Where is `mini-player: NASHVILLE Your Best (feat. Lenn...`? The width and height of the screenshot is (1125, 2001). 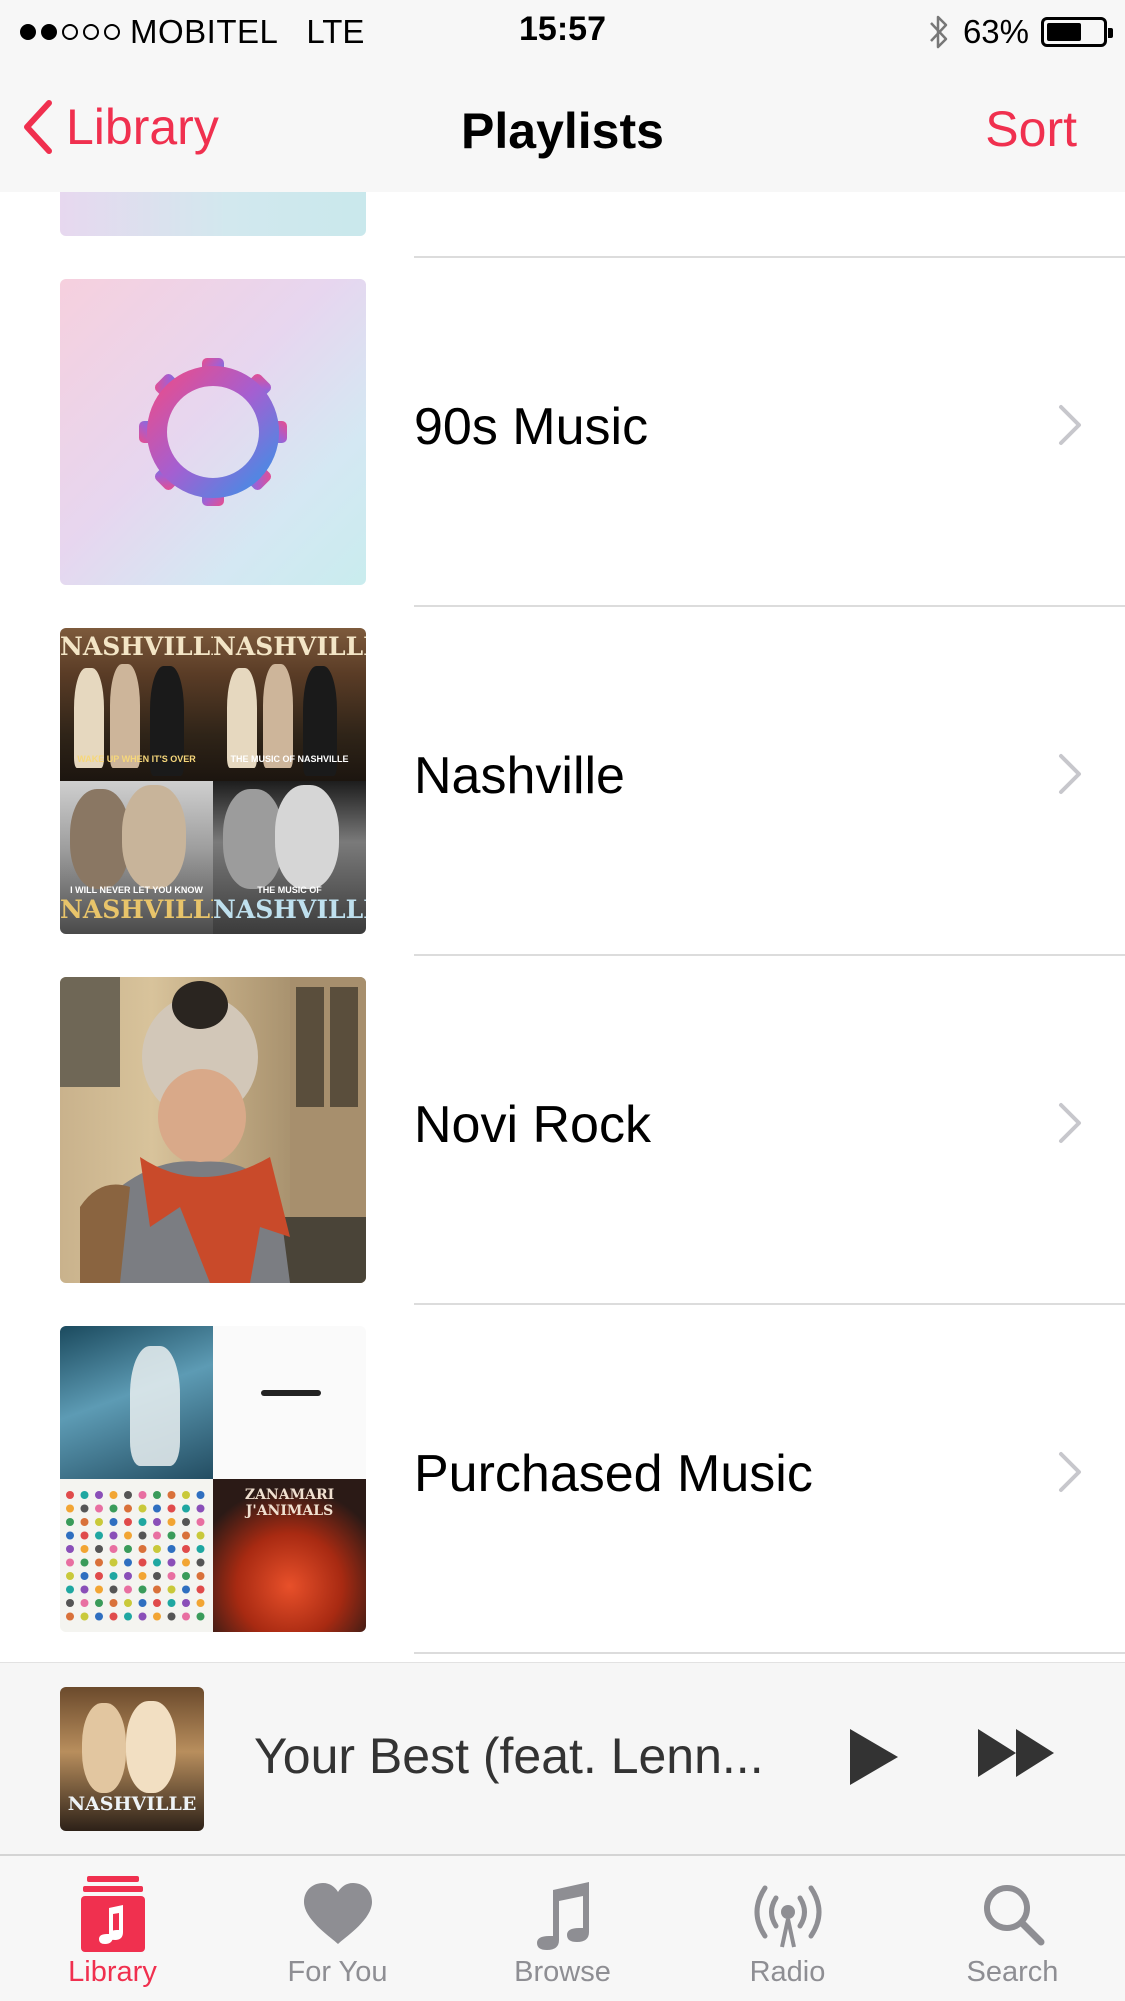
mini-player: NASHVILLE Your Best (feat. Lenn... is located at coordinates (562, 1758).